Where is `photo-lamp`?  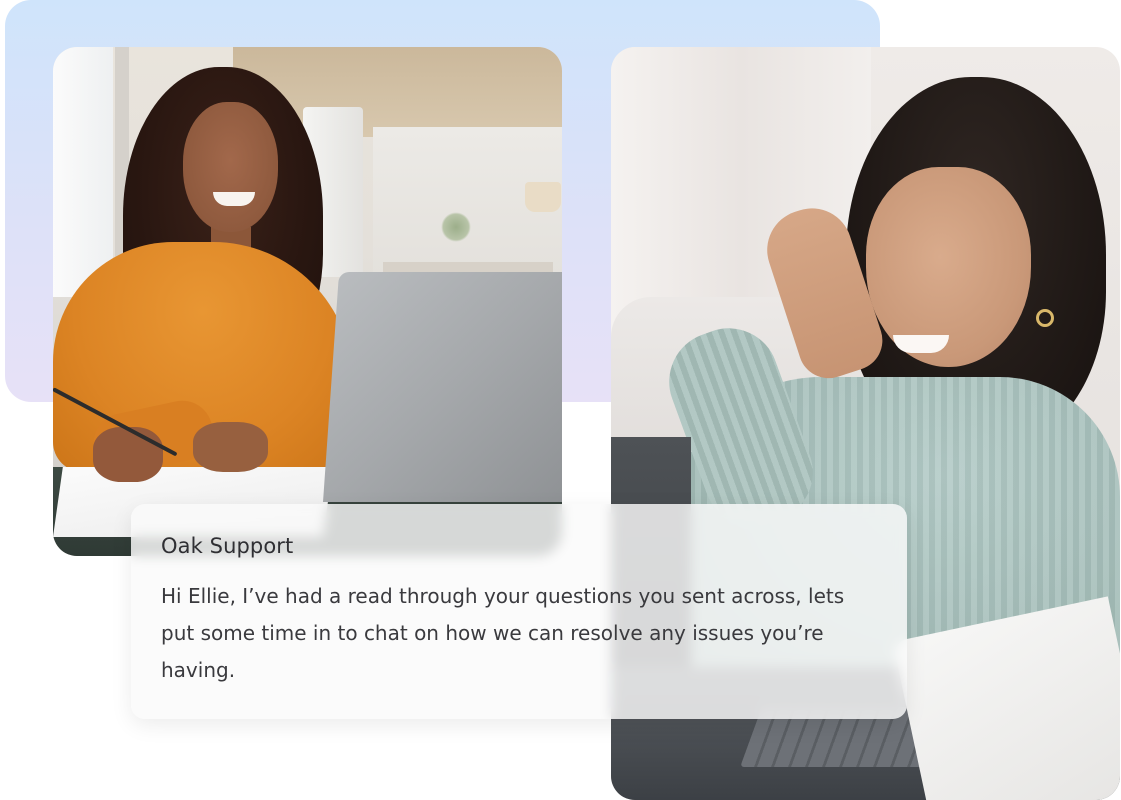
photo-lamp is located at coordinates (543, 197).